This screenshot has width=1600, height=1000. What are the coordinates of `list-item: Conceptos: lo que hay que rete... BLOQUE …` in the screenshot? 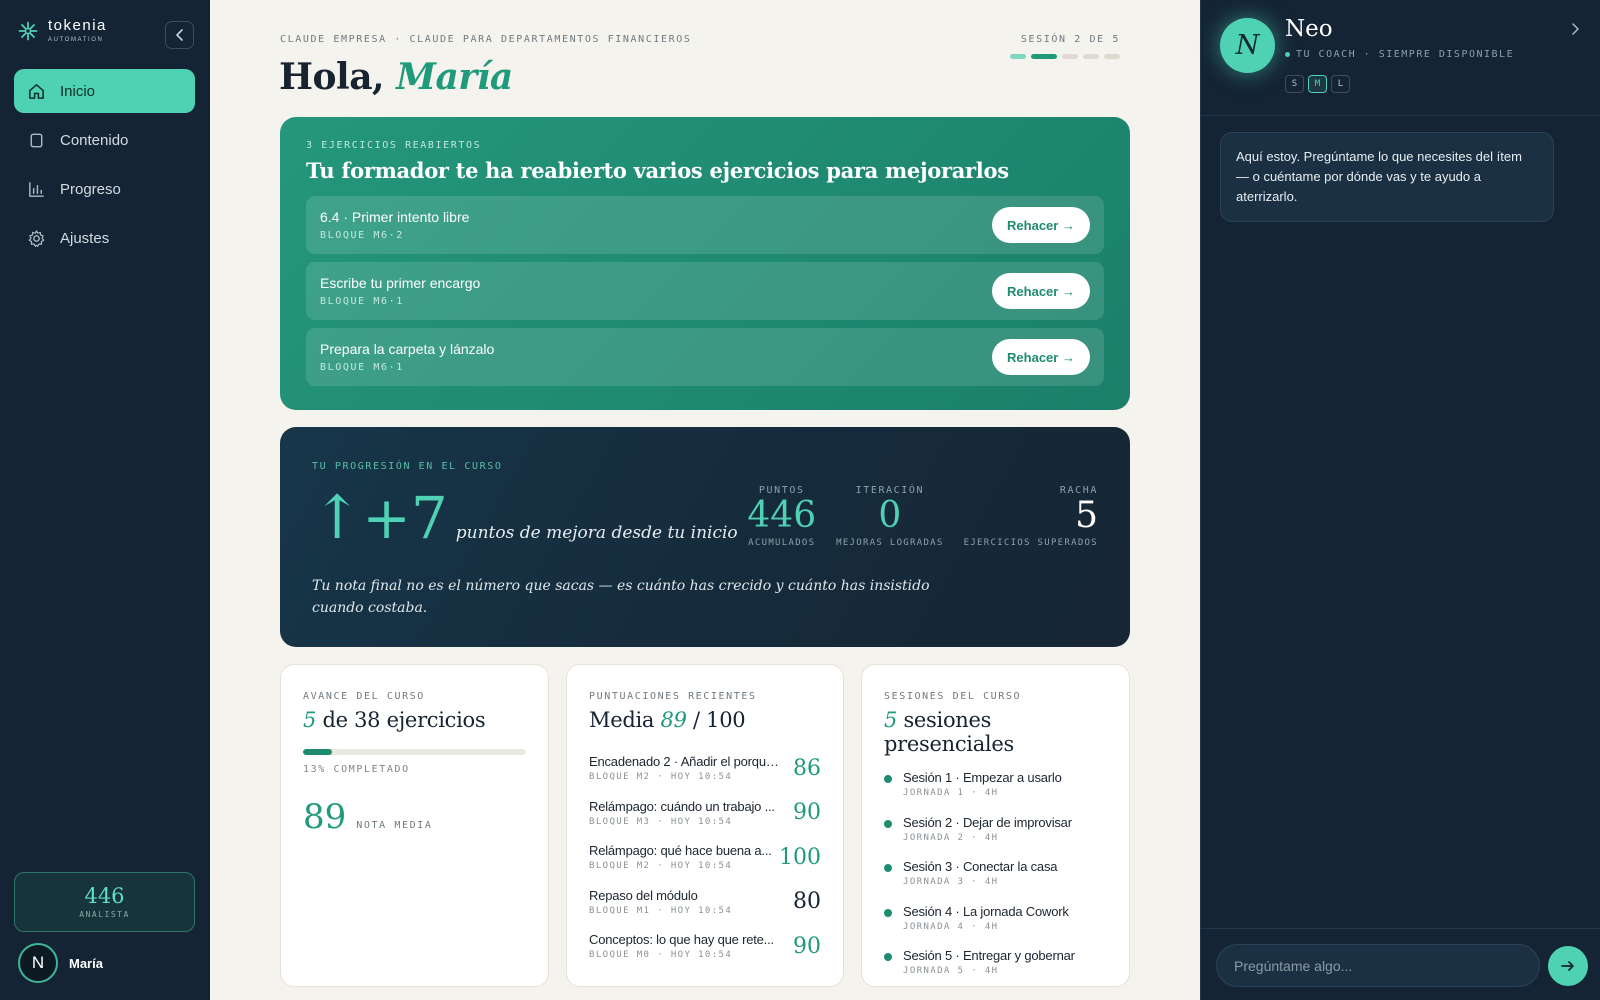 It's located at (705, 946).